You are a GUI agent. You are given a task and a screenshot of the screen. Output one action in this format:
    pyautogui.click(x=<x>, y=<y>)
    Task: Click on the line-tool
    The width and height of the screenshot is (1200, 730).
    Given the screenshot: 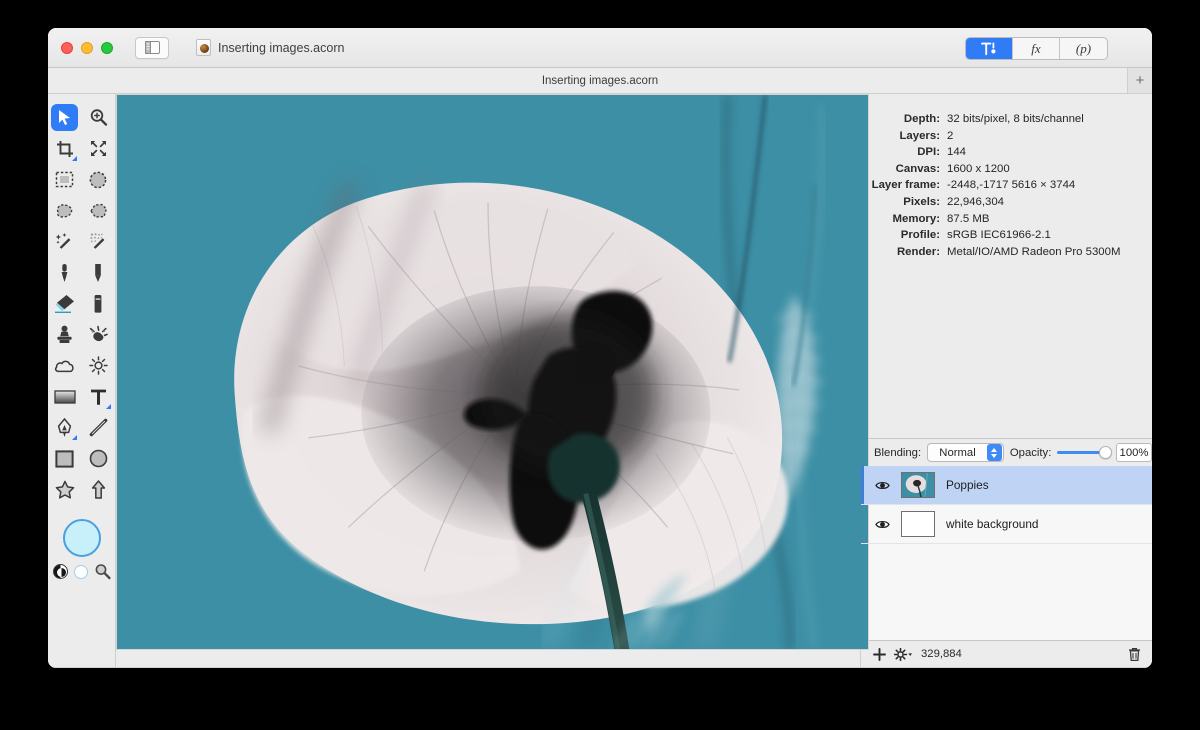 What is the action you would take?
    pyautogui.click(x=98, y=427)
    